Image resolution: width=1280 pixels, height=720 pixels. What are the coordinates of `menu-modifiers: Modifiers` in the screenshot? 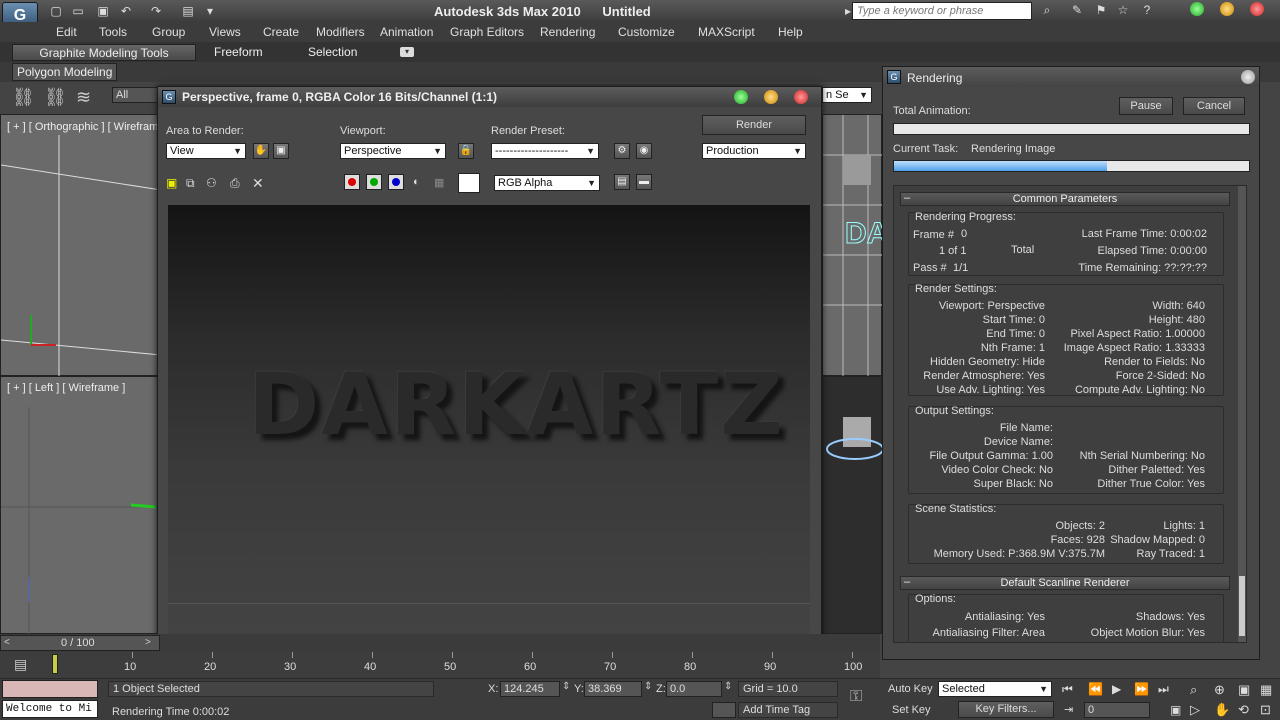 It's located at (340, 32).